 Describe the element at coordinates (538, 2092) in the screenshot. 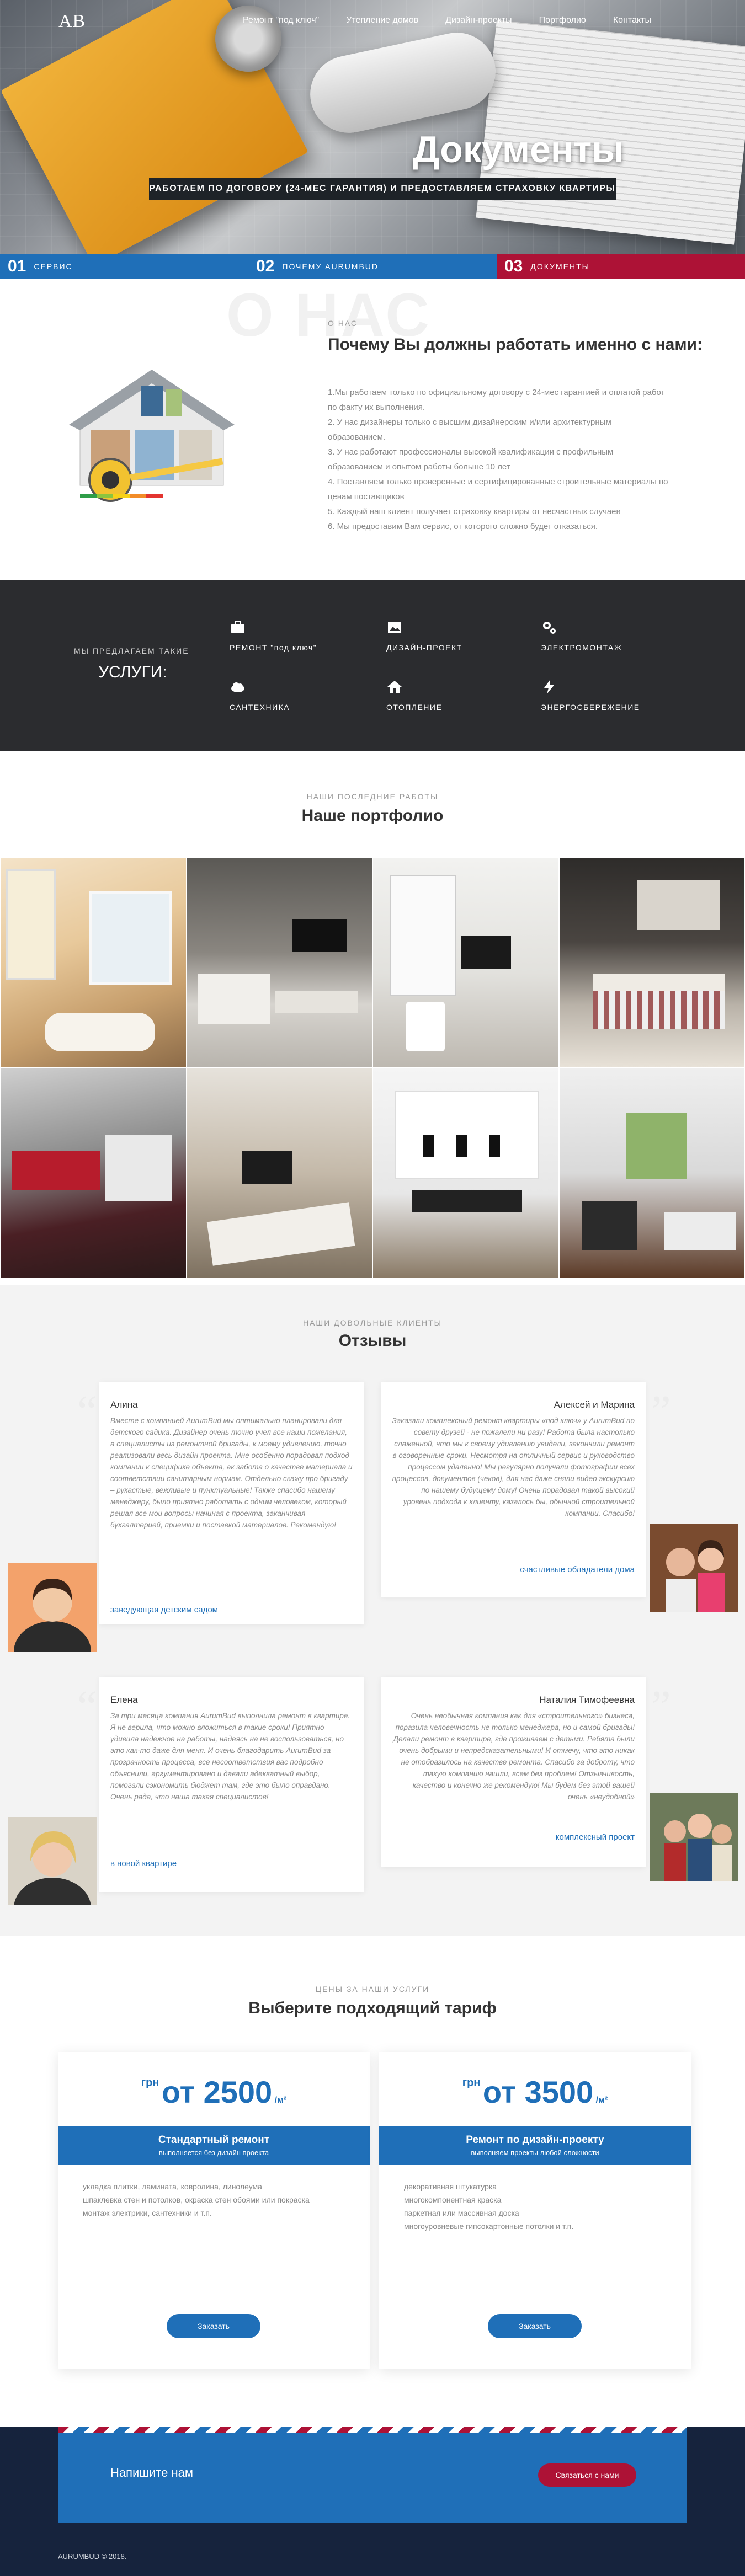

I see `price-amount: от 3500` at that location.